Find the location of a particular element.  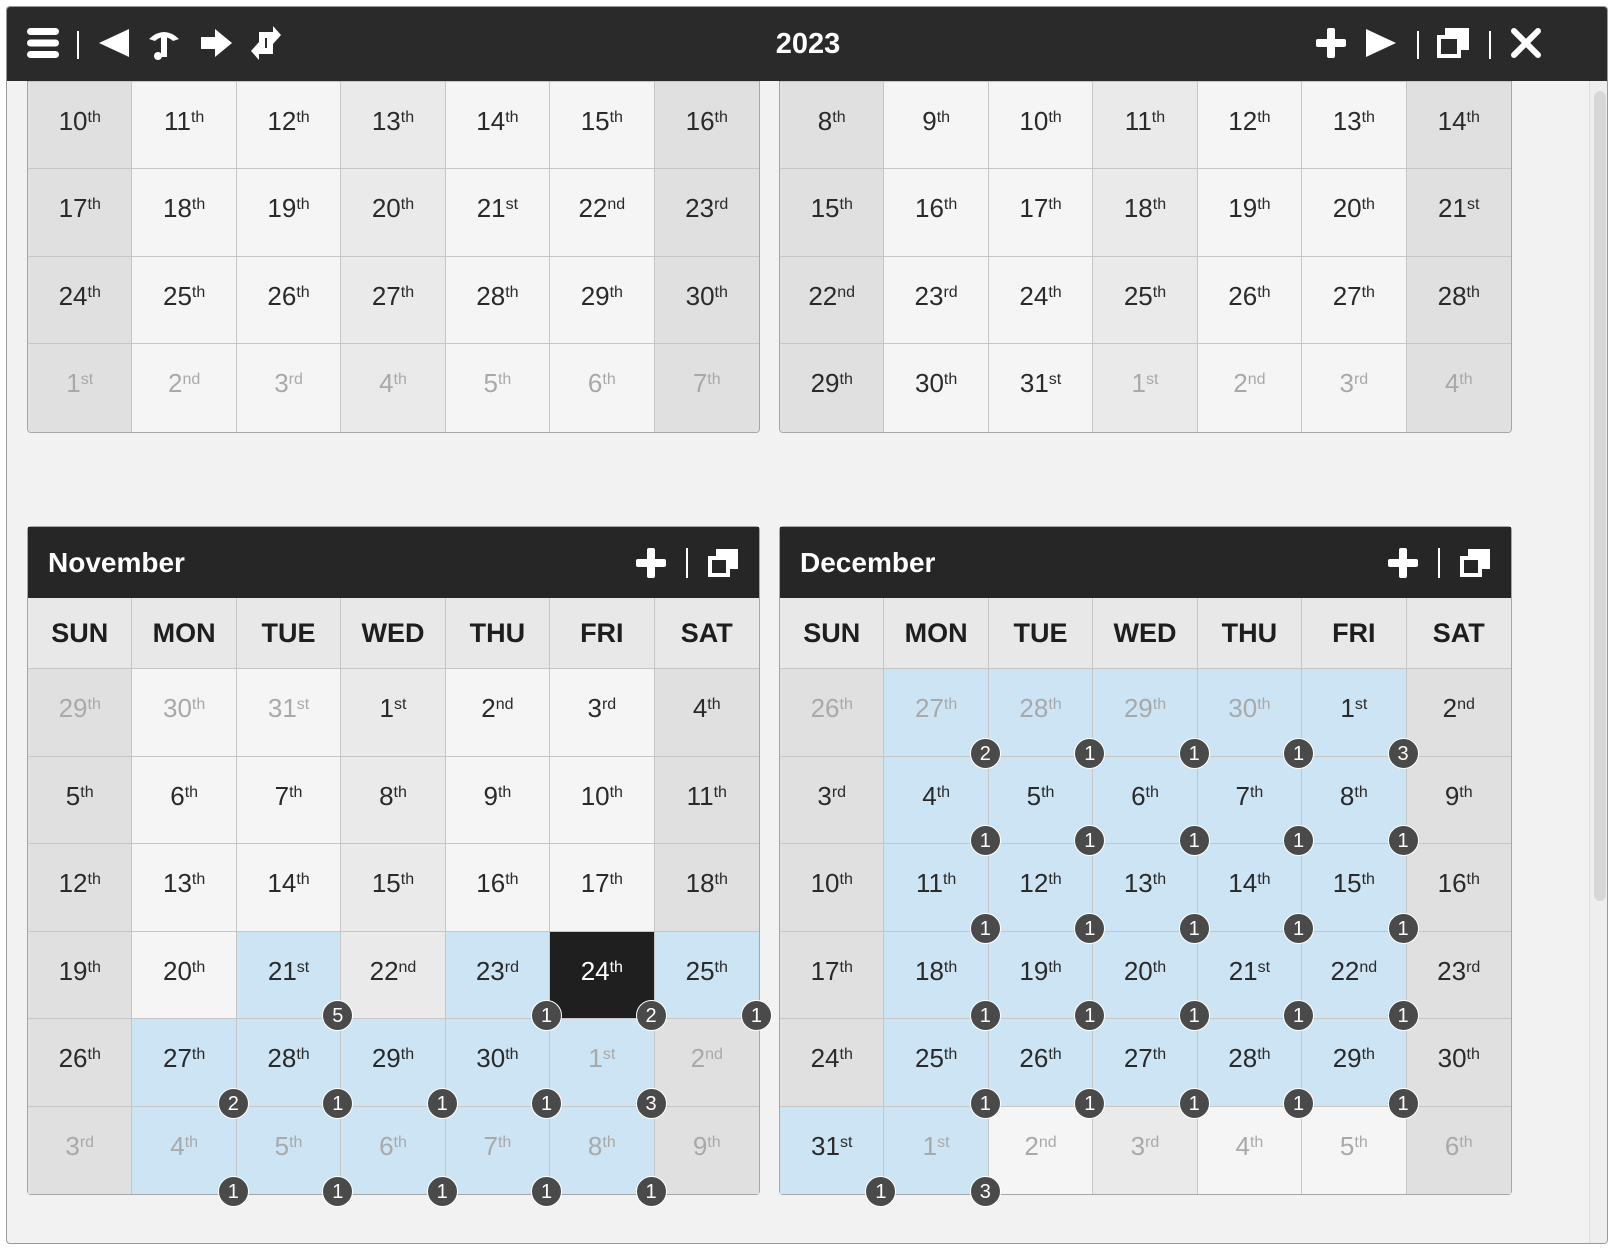

day-cell: 13th 1 is located at coordinates (1151, 894).